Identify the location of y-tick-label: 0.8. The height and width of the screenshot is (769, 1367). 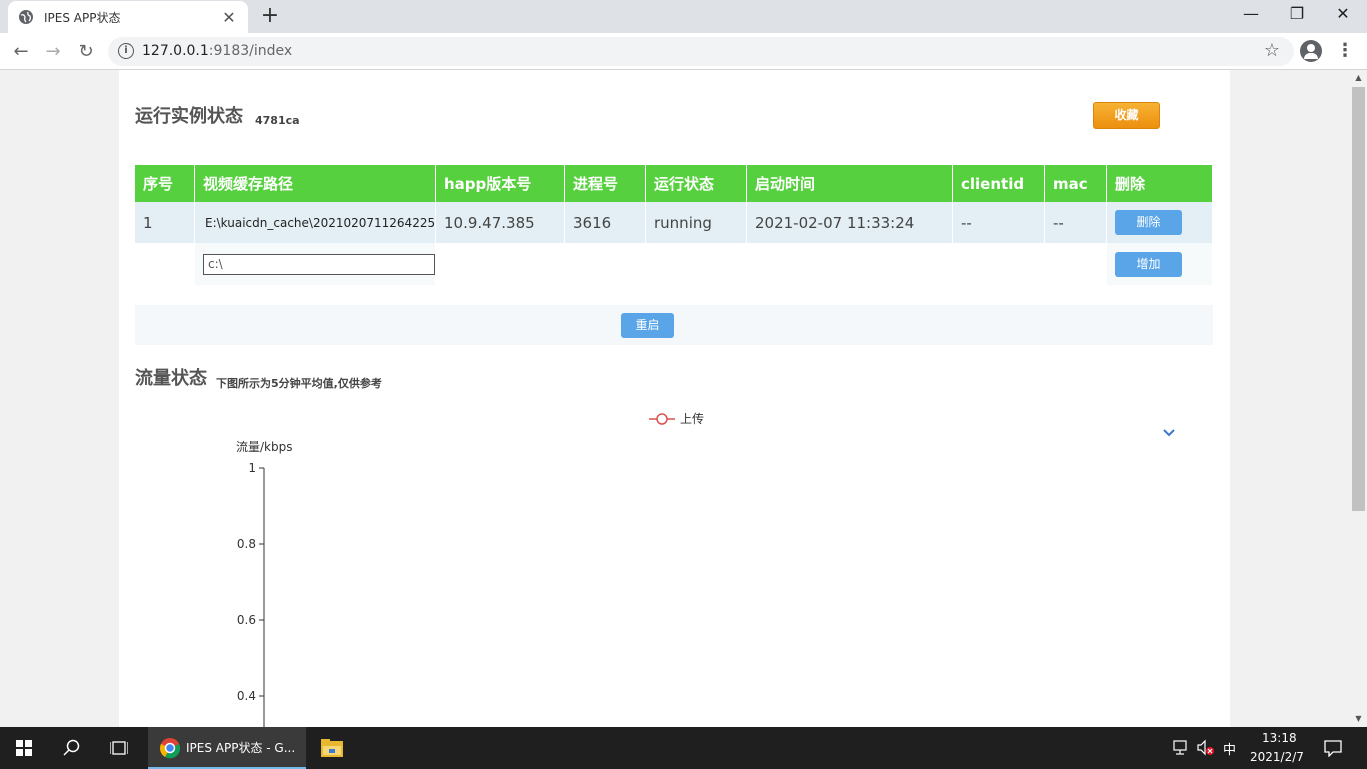
(246, 544).